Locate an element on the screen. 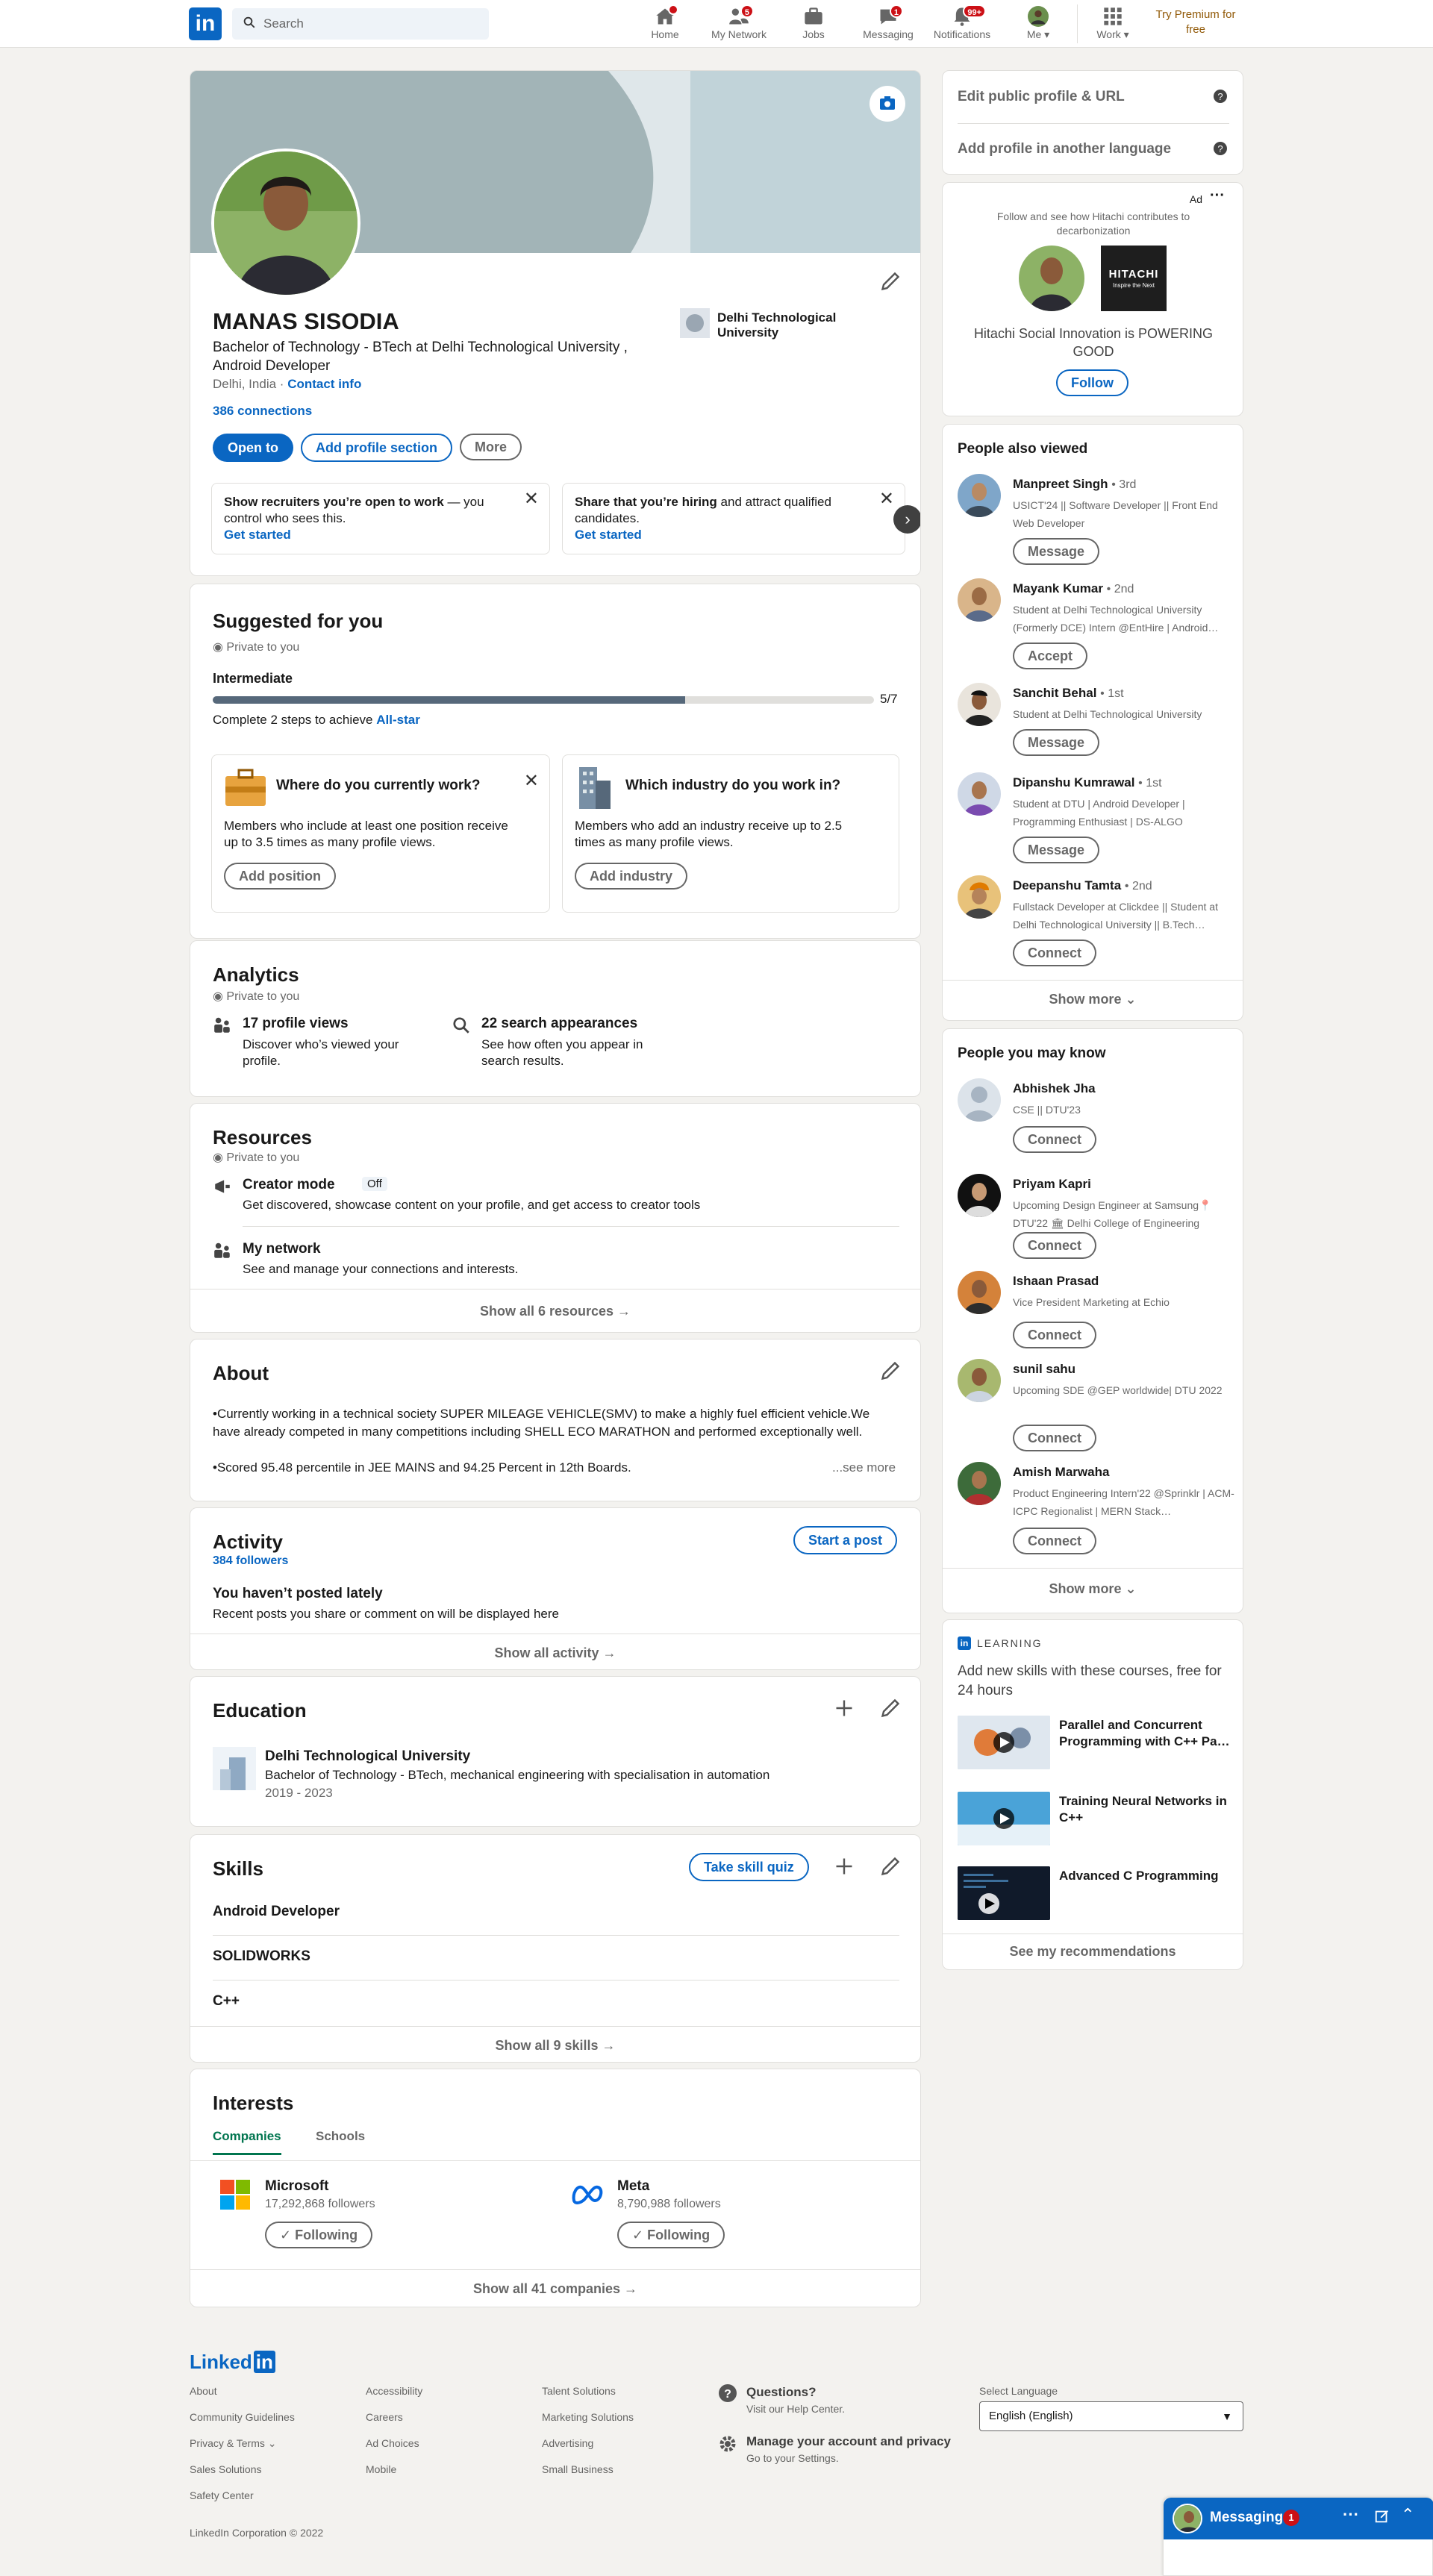 This screenshot has width=1433, height=2576. person-name: Mayank Kumar • 2nd is located at coordinates (1073, 588).